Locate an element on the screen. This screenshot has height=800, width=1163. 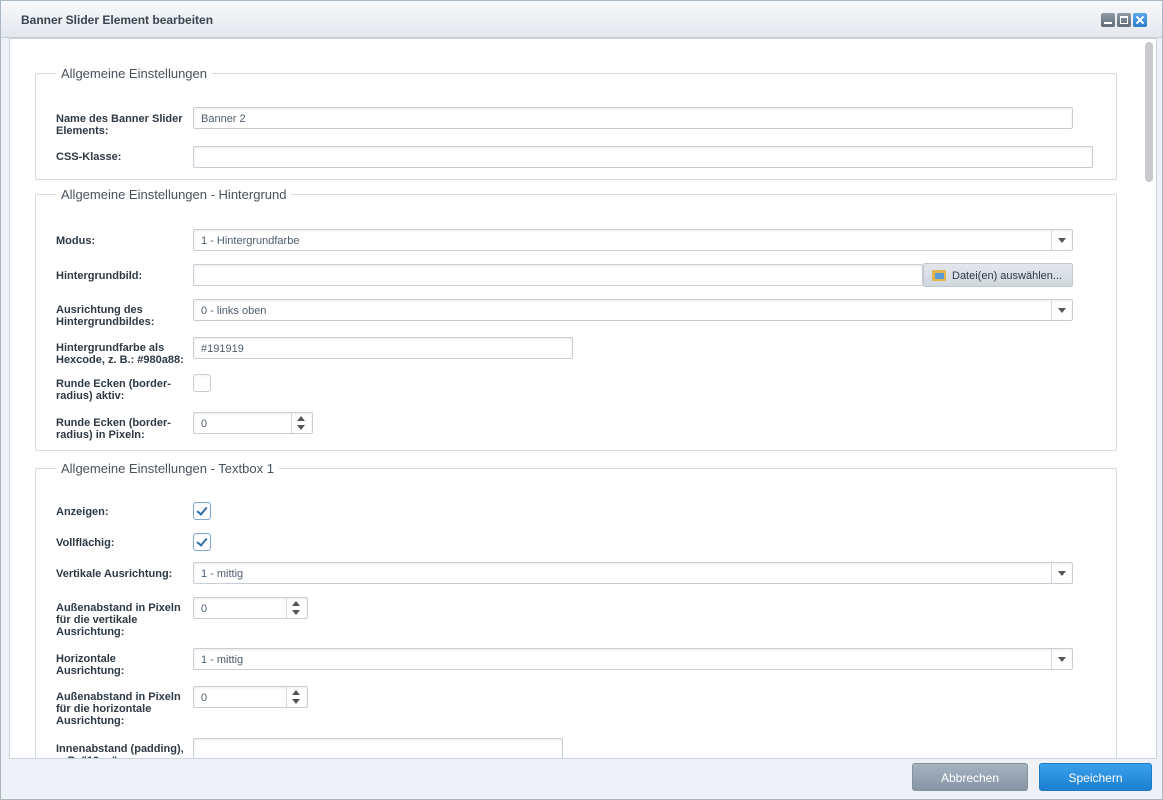
corner-radius-label: Runde Ecken (border-radius) in Pixeln: is located at coordinates (113, 429).